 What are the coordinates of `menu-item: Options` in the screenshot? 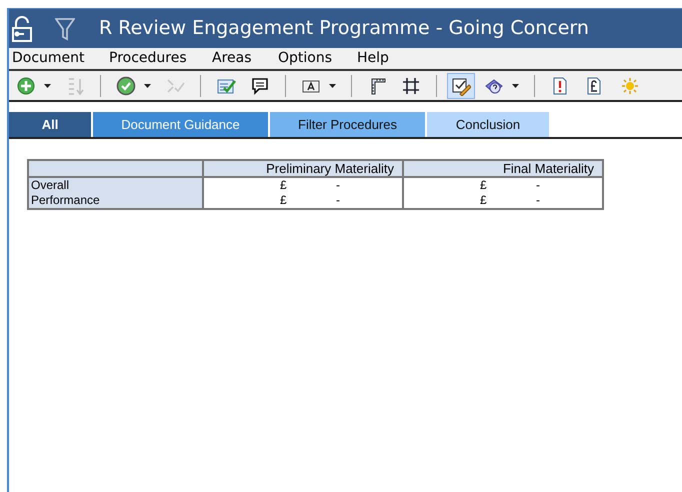 It's located at (314, 58).